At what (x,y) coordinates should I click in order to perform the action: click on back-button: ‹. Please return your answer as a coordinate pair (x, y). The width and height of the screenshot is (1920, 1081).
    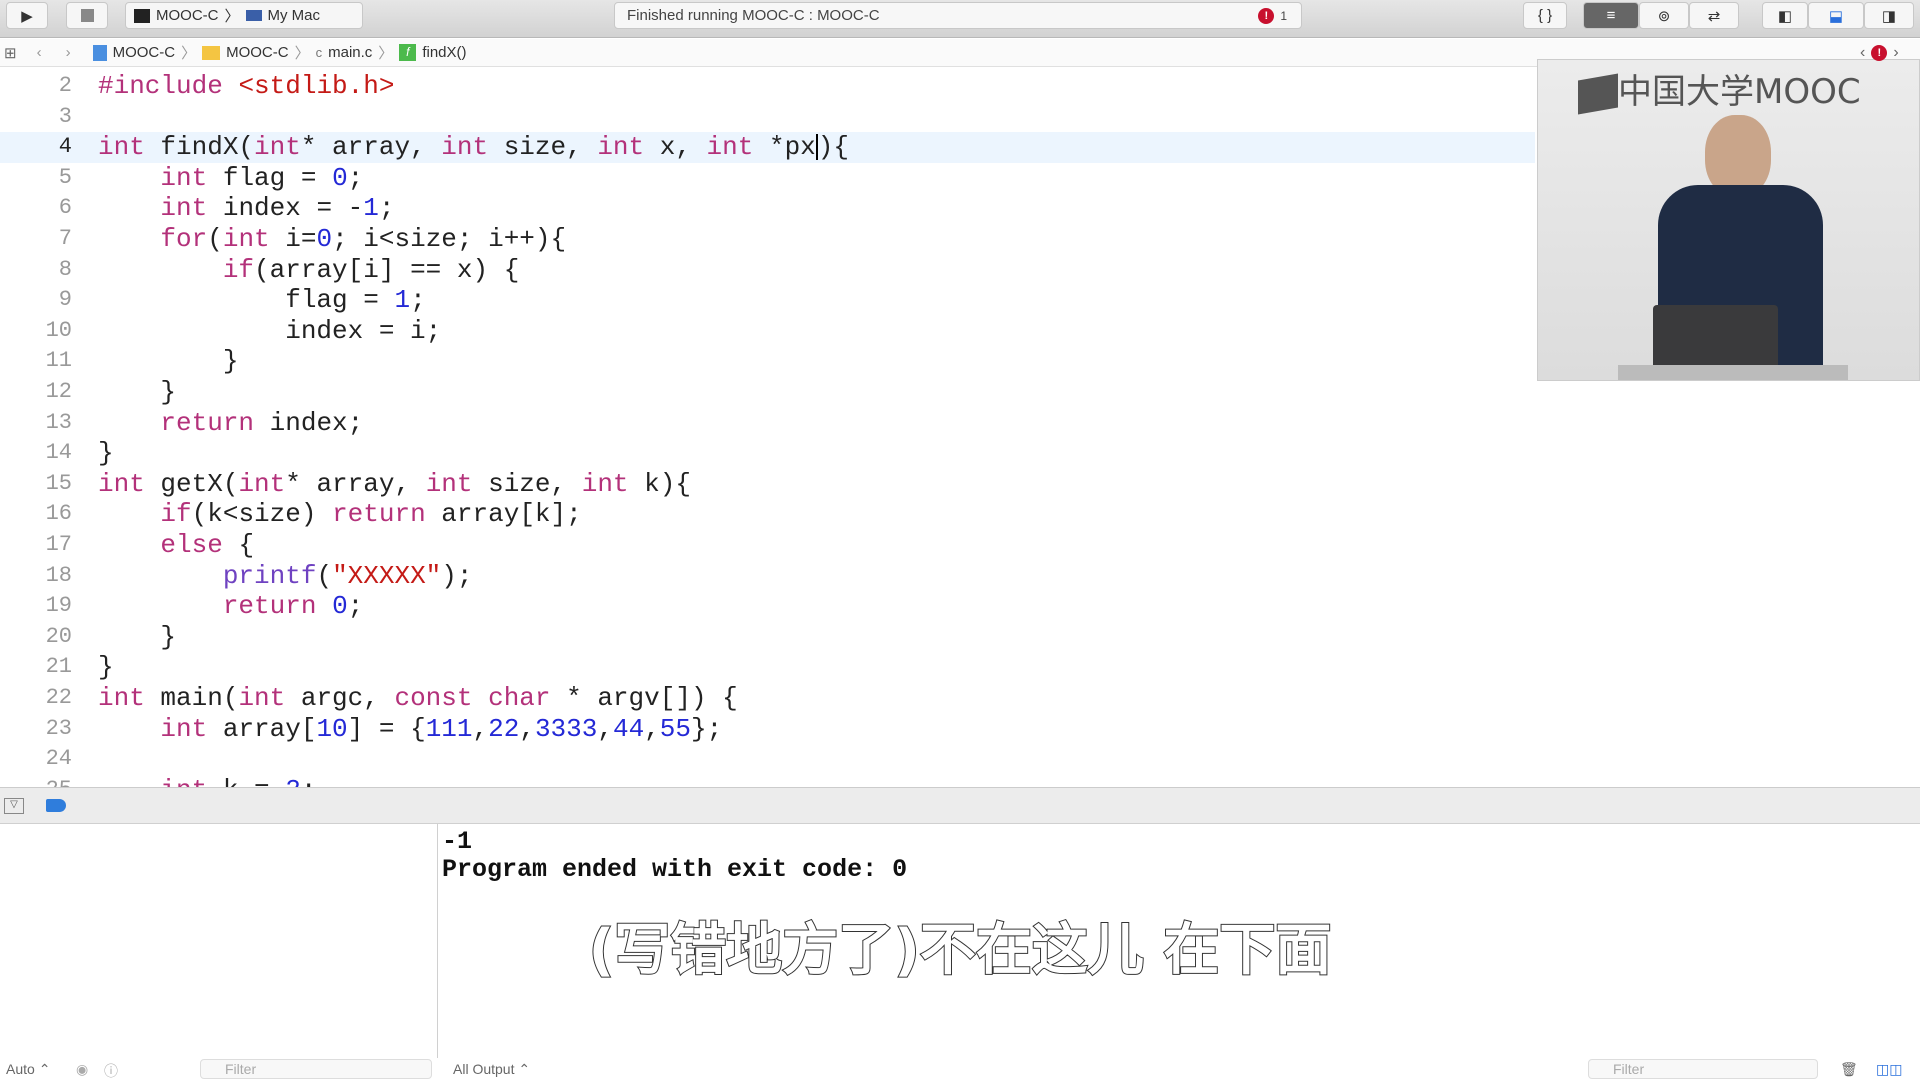
    Looking at the image, I should click on (39, 52).